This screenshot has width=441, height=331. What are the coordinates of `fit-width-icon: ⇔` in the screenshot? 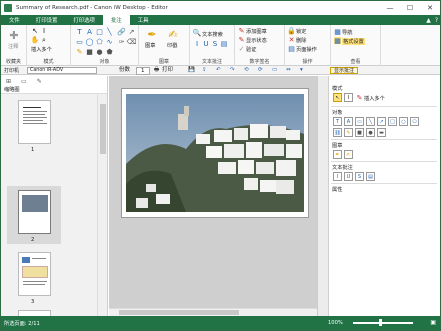 It's located at (288, 70).